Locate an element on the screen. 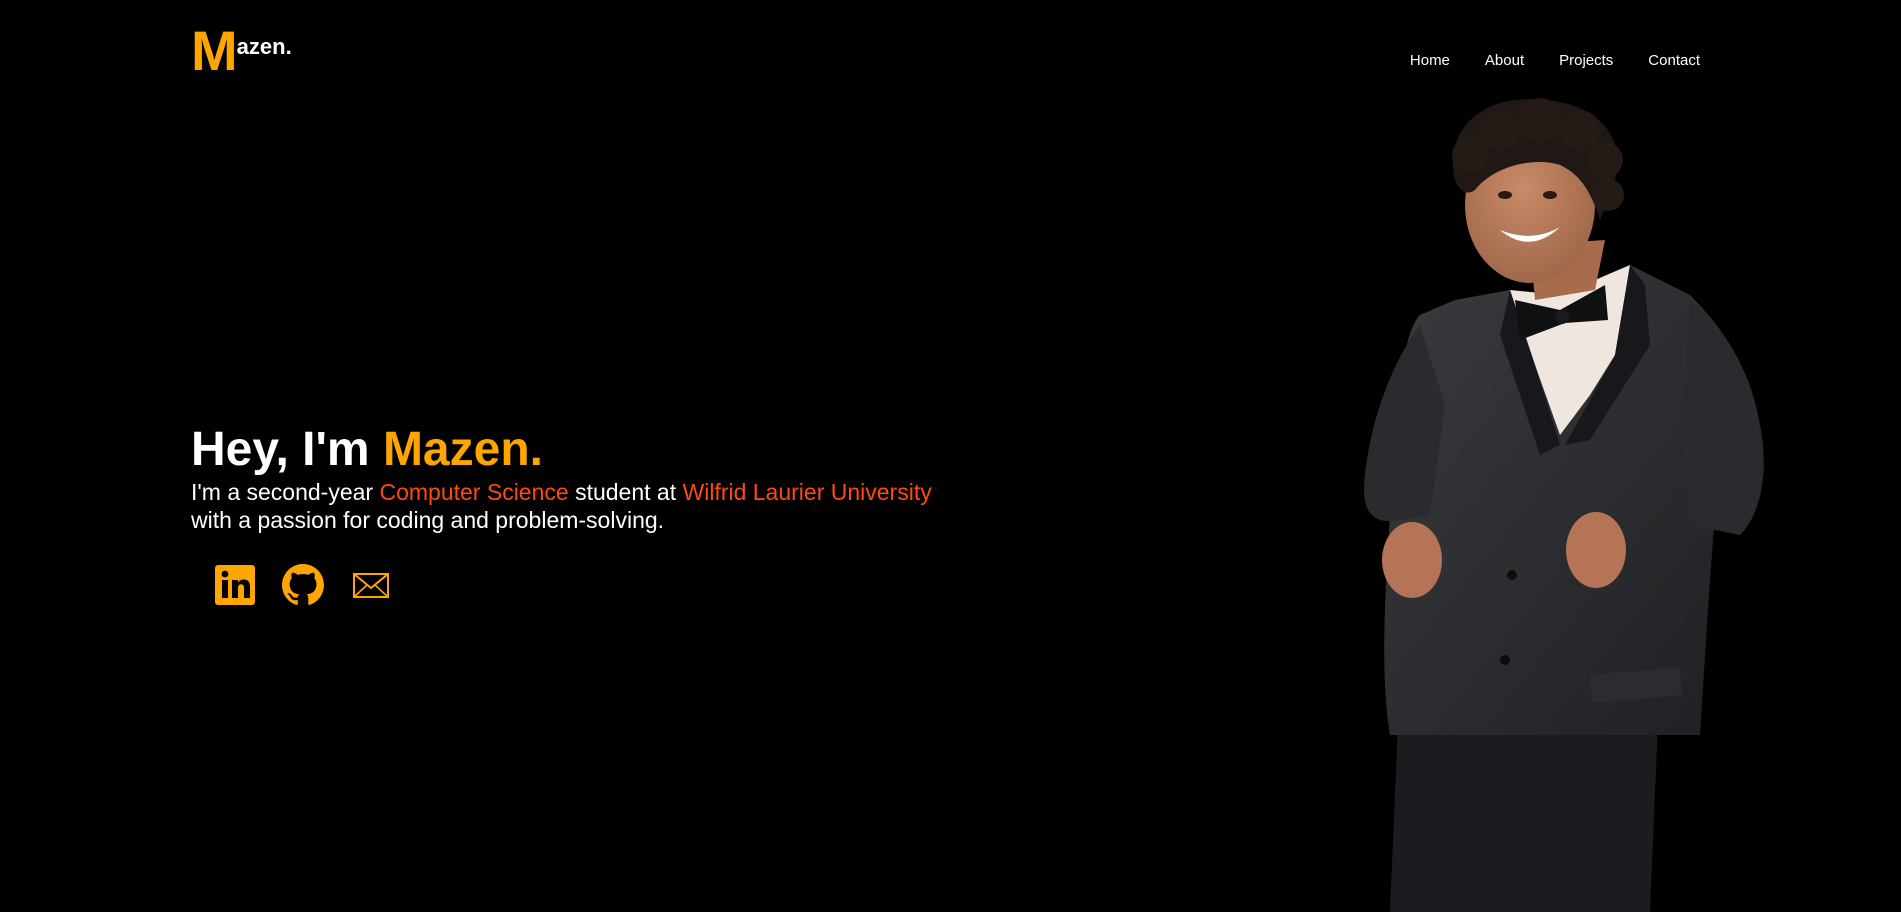 This screenshot has width=1901, height=912. intro-text-1: I'm a second-year is located at coordinates (285, 492).